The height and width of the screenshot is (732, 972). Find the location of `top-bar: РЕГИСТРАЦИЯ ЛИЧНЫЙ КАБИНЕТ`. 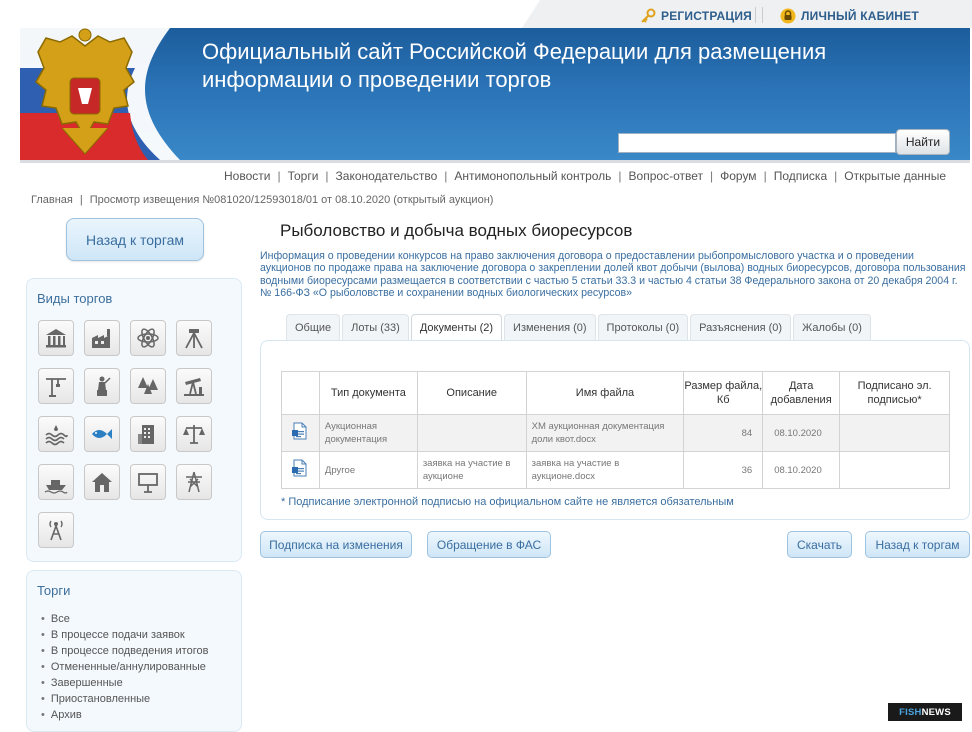

top-bar: РЕГИСТРАЦИЯ ЛИЧНЫЙ КАБИНЕТ is located at coordinates (486, 14).